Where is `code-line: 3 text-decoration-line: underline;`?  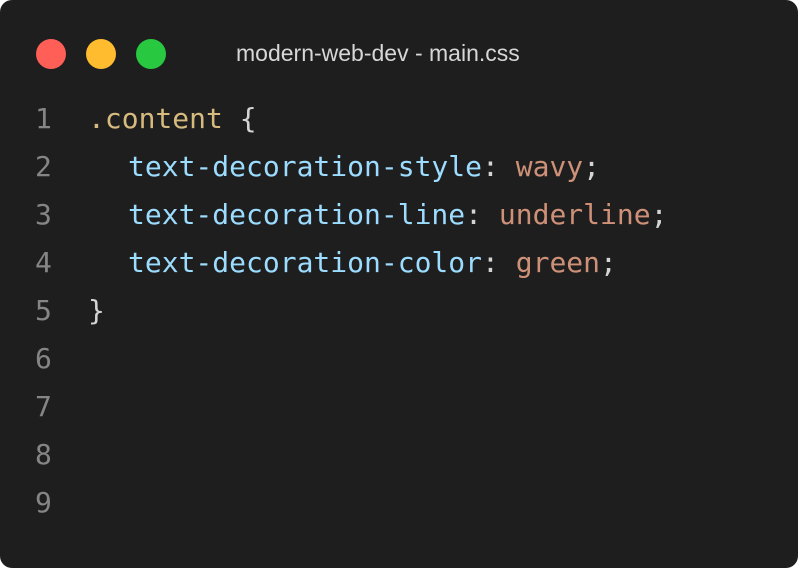 code-line: 3 text-decoration-line: underline; is located at coordinates (399, 215).